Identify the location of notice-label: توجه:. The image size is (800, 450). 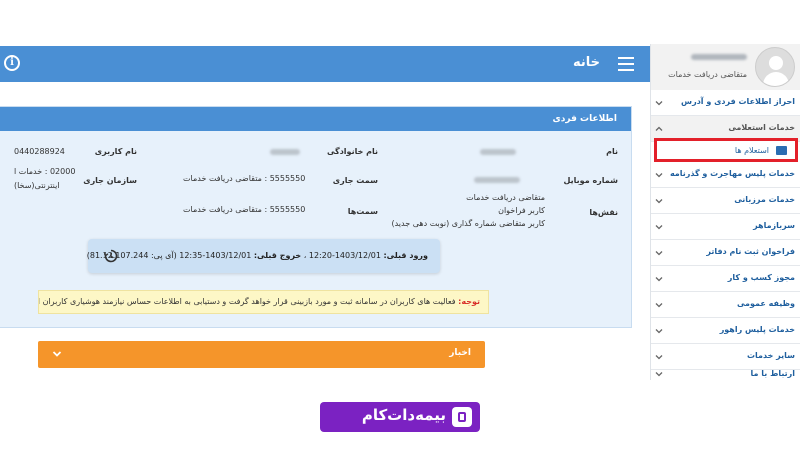
(469, 301).